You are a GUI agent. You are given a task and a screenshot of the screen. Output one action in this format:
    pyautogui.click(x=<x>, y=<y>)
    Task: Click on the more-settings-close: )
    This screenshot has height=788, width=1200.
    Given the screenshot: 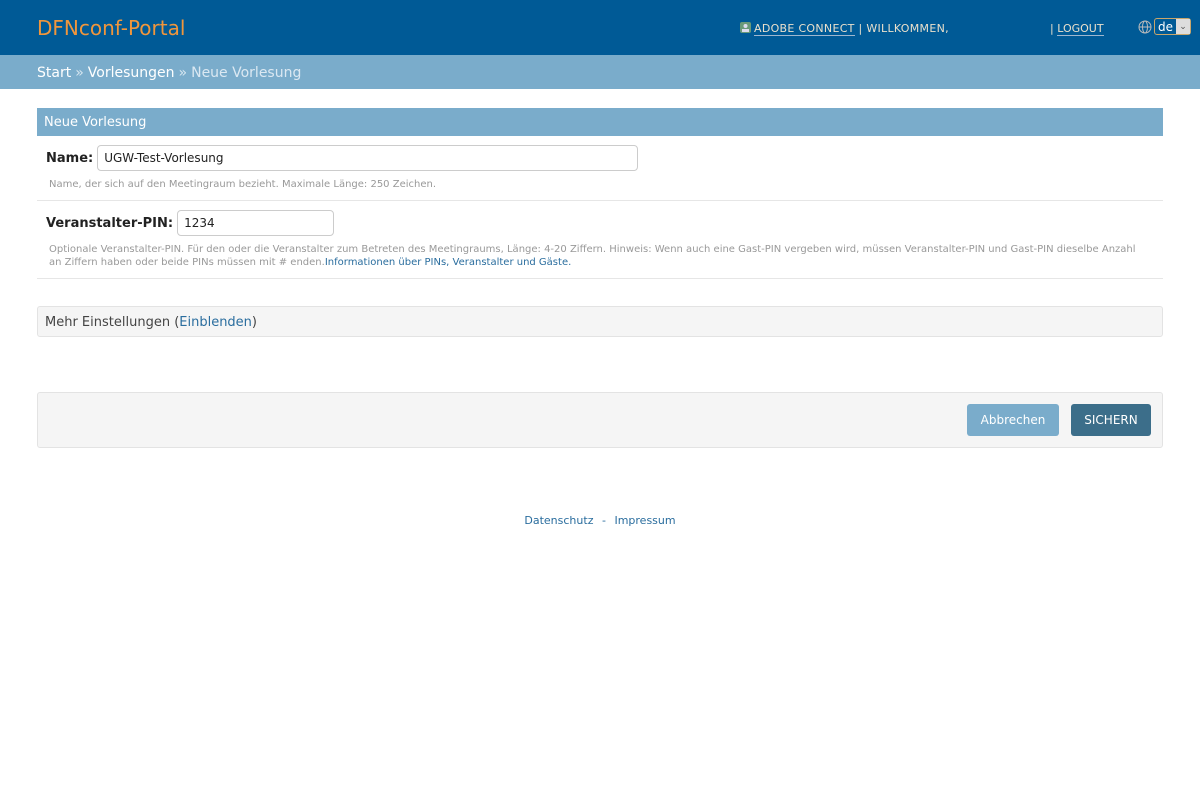 What is the action you would take?
    pyautogui.click(x=254, y=322)
    